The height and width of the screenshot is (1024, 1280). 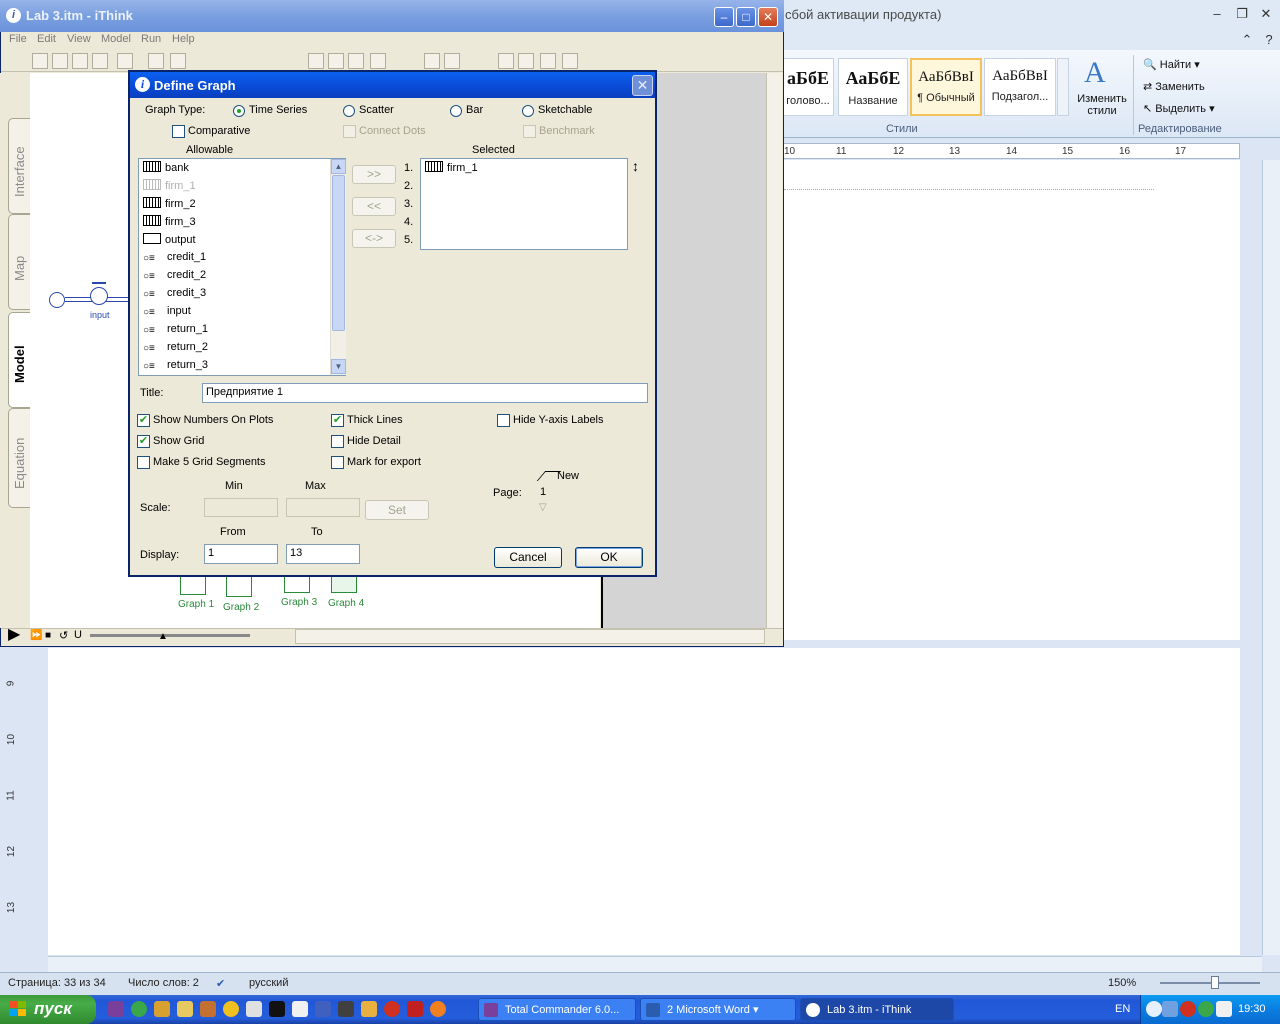 What do you see at coordinates (36, 635) in the screenshot?
I see `run-fastforward-icon: ⏩` at bounding box center [36, 635].